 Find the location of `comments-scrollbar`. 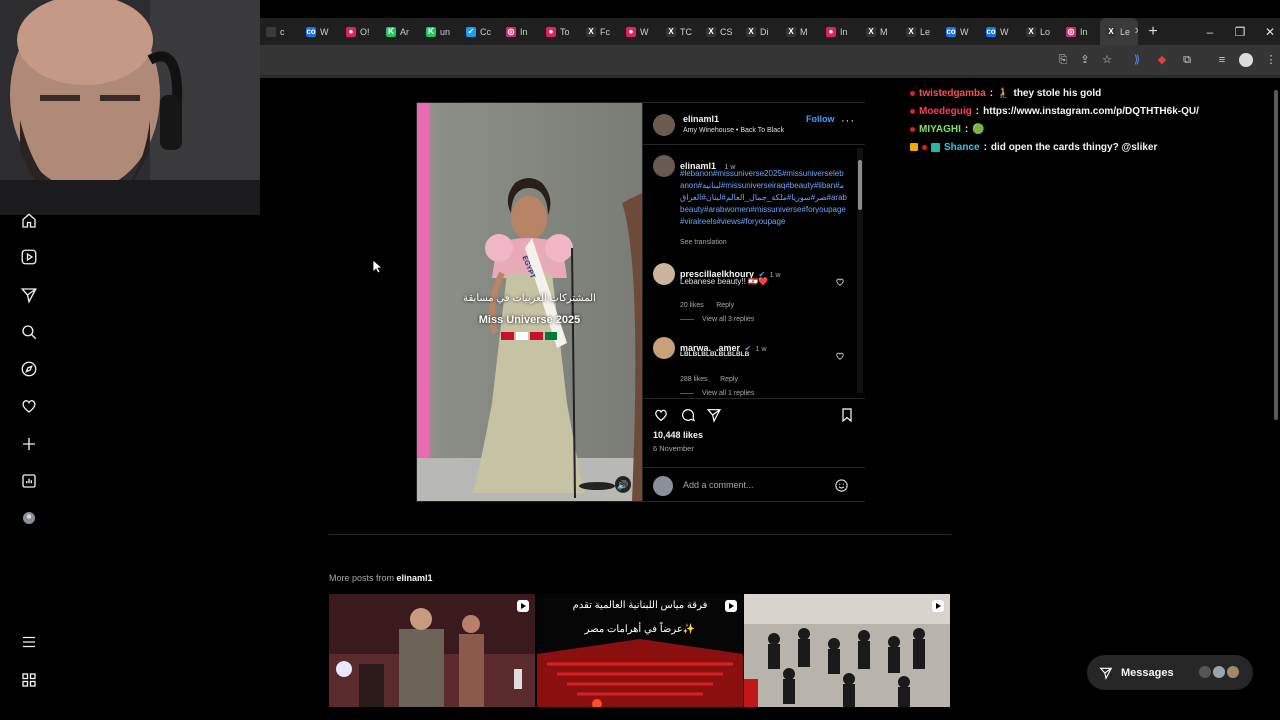

comments-scrollbar is located at coordinates (860, 270).